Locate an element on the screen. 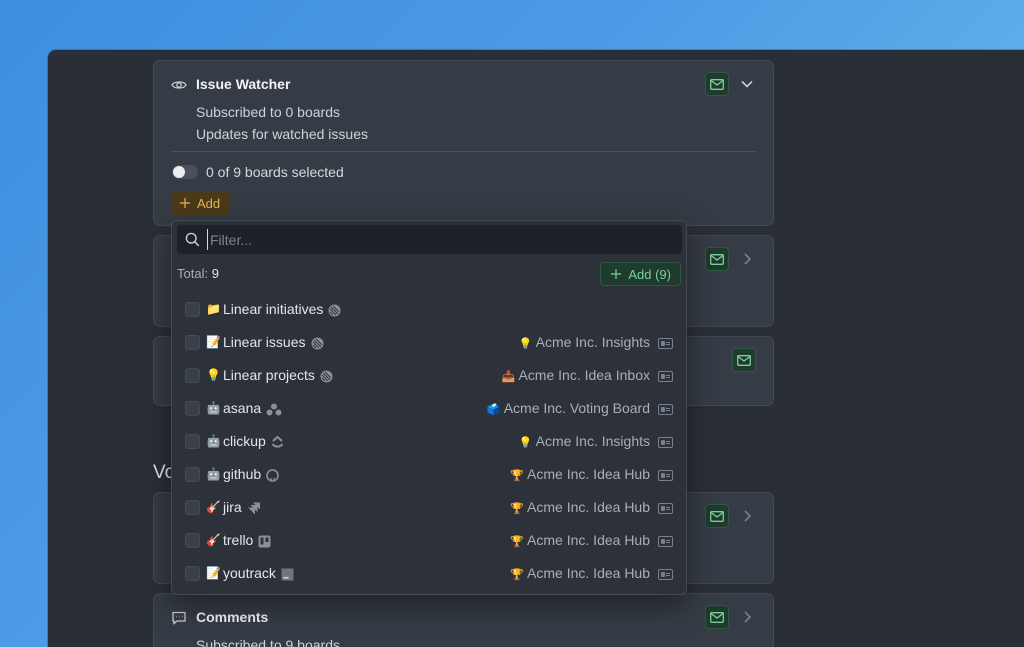 The height and width of the screenshot is (647, 1024). card-title: Comments is located at coordinates (232, 617).